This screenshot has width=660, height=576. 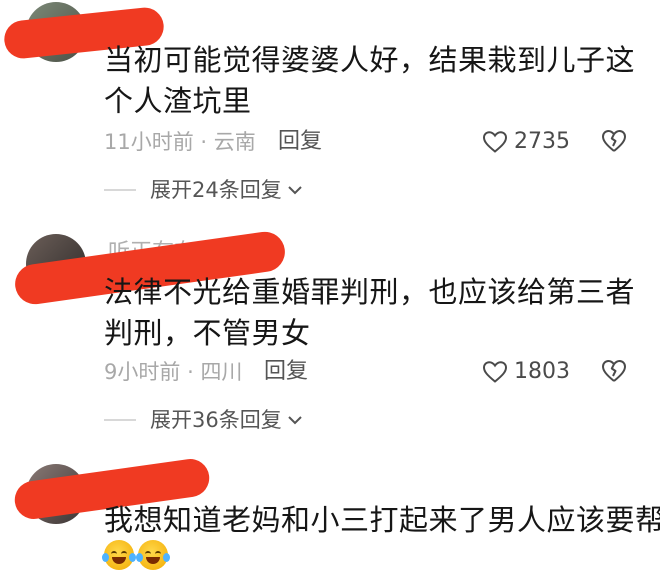 What do you see at coordinates (382, 520) in the screenshot?
I see `comment-text: 我想知道老妈和小三打起来了男人应该要帮谁呢` at bounding box center [382, 520].